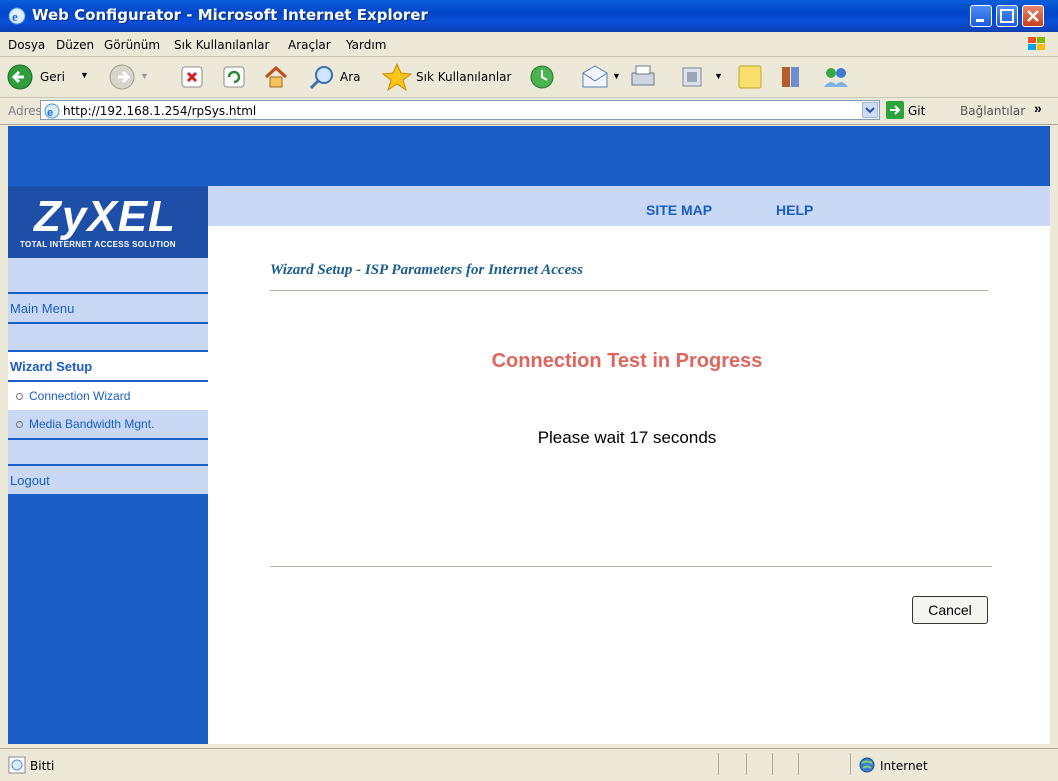  What do you see at coordinates (132, 45) in the screenshot?
I see `menu-view: Görünüm` at bounding box center [132, 45].